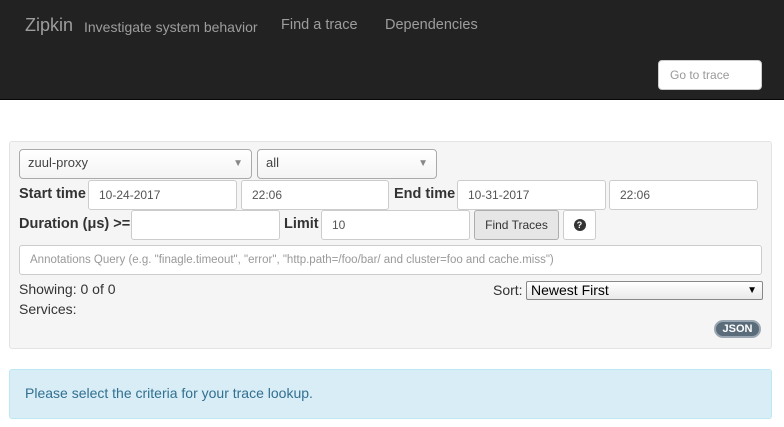  I want to click on go-to-trace-input, so click(710, 75).